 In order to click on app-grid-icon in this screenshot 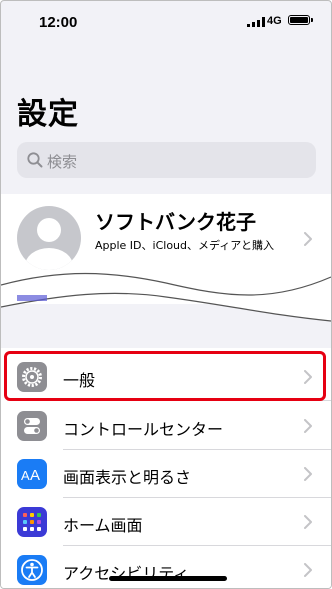, I will do `click(32, 522)`.